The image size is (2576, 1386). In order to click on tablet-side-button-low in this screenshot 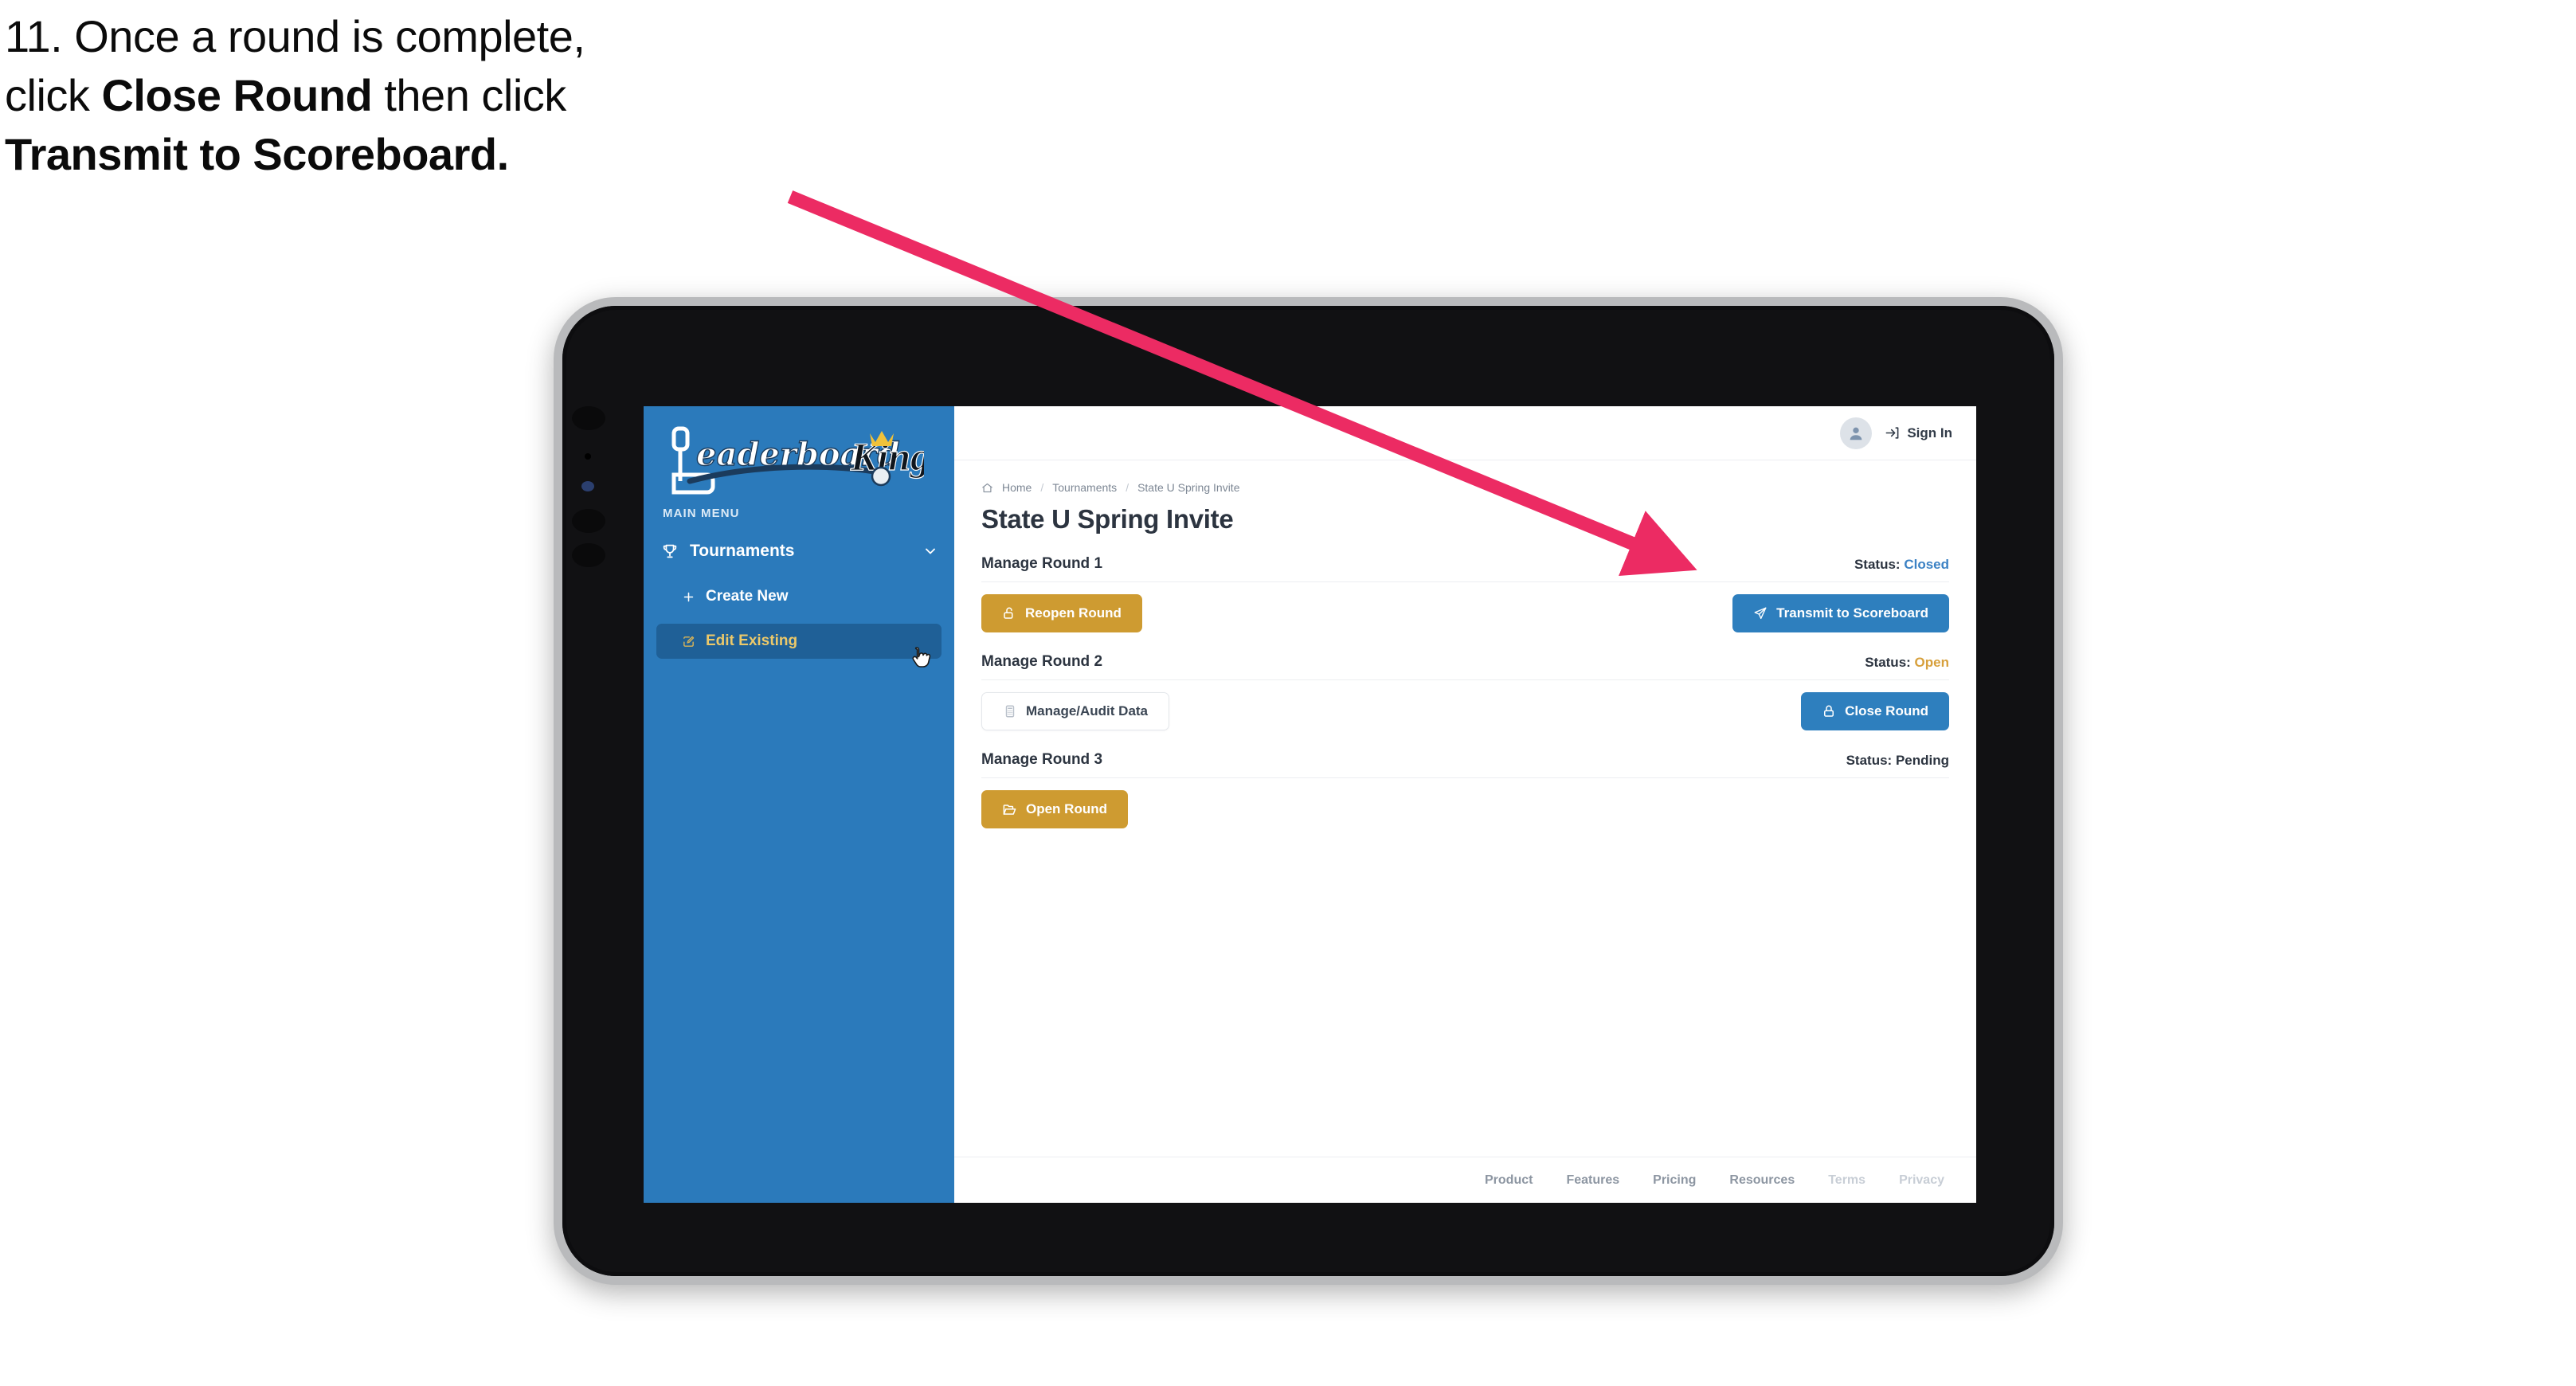, I will do `click(588, 555)`.